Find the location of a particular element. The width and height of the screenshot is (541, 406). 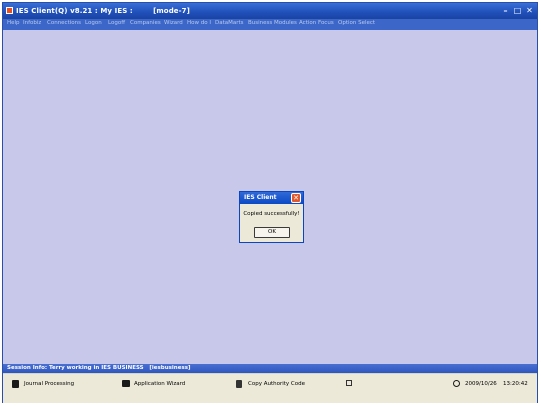

document-icon is located at coordinates (15, 384).